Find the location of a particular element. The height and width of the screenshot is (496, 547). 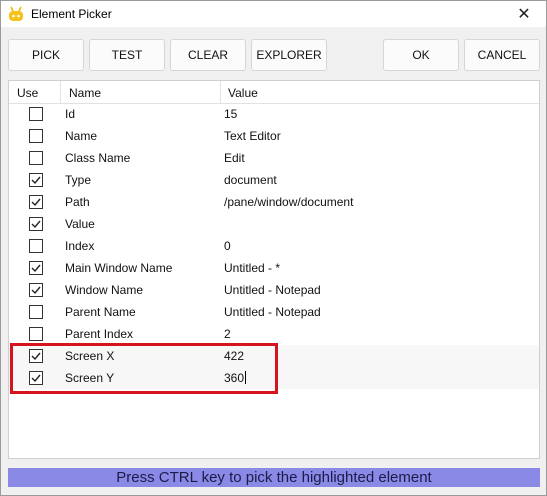

property-value-text: document is located at coordinates (250, 180).